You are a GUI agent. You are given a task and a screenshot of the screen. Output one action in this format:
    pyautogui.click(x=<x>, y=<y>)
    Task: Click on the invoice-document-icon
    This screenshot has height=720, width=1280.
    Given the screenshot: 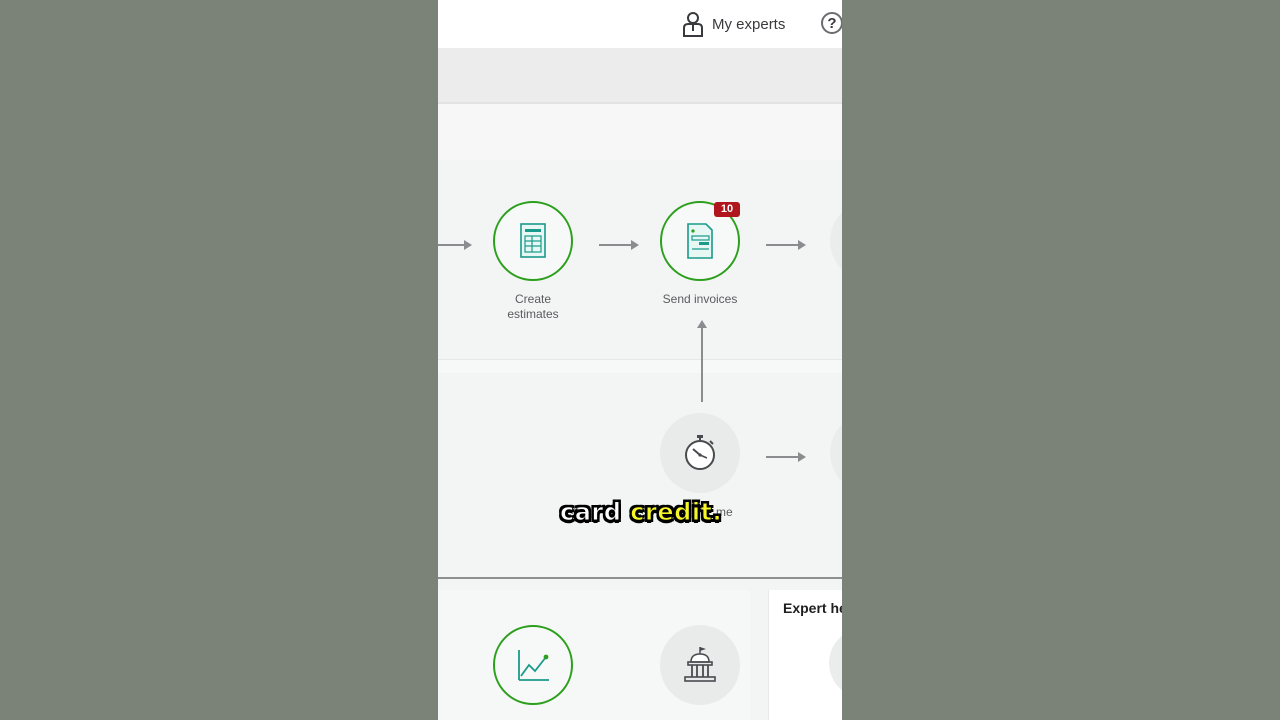 What is the action you would take?
    pyautogui.click(x=700, y=241)
    